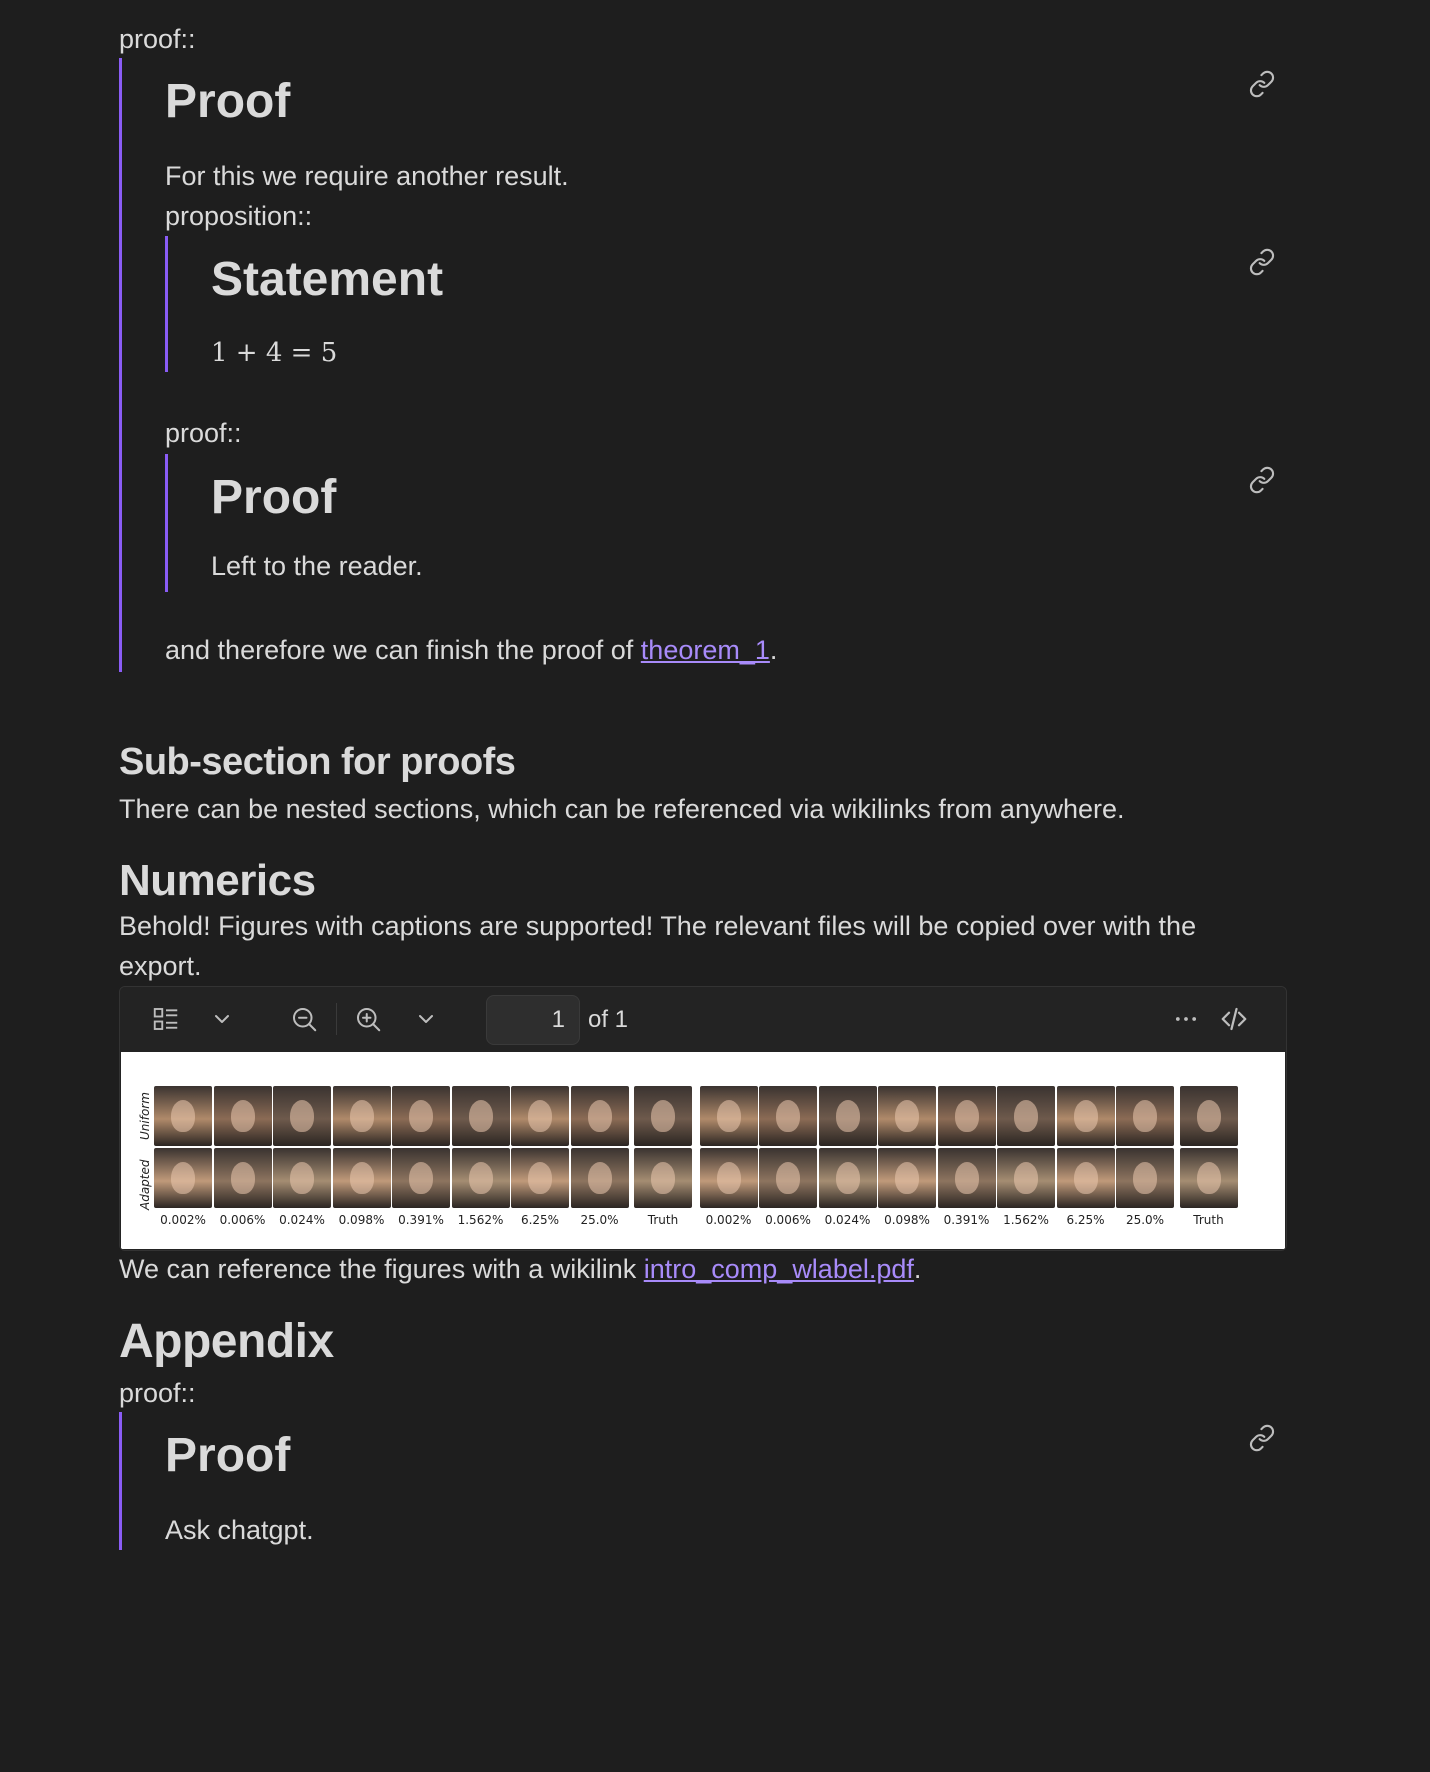 This screenshot has height=1772, width=1430. Describe the element at coordinates (145, 1116) in the screenshot. I see `row-label-uniform: Uniform` at that location.